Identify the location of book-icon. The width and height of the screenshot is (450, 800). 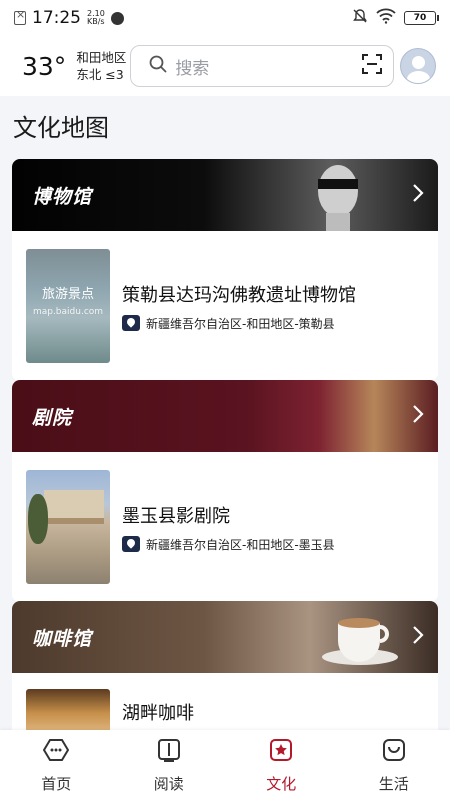
(169, 752).